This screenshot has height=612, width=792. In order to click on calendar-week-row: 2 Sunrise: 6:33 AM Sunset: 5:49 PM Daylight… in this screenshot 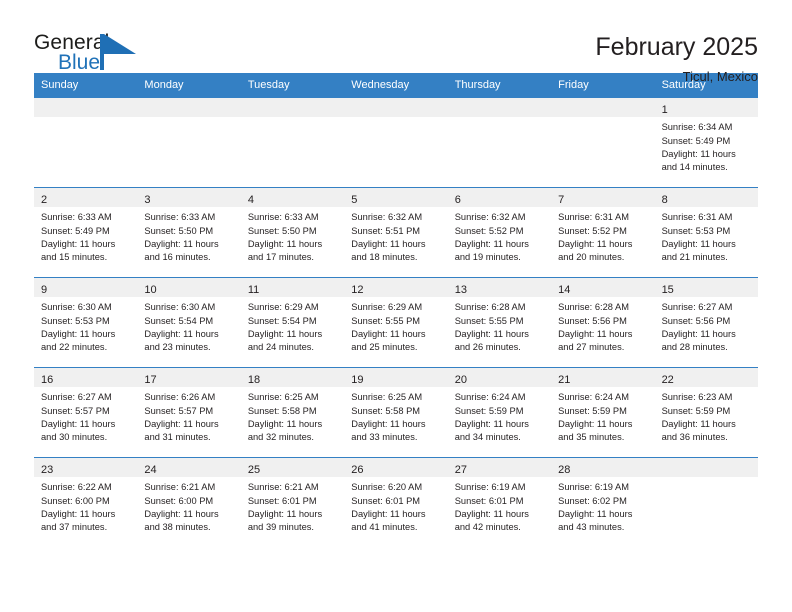, I will do `click(396, 232)`.